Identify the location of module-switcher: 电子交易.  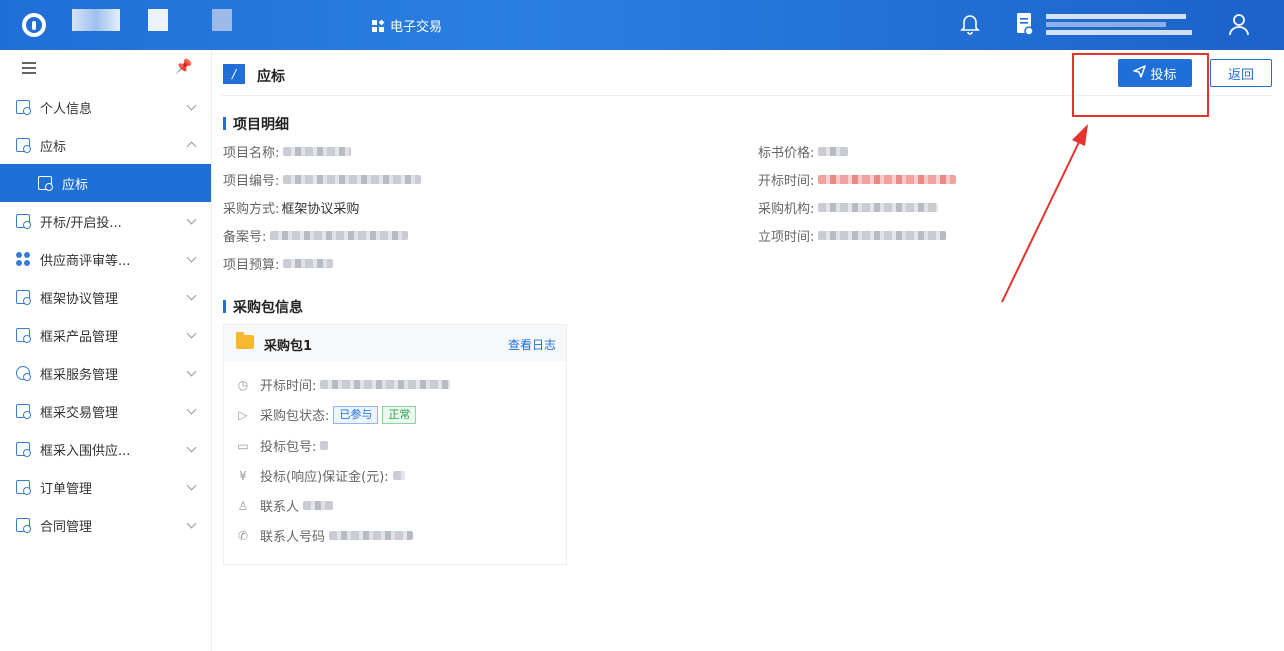
(407, 25).